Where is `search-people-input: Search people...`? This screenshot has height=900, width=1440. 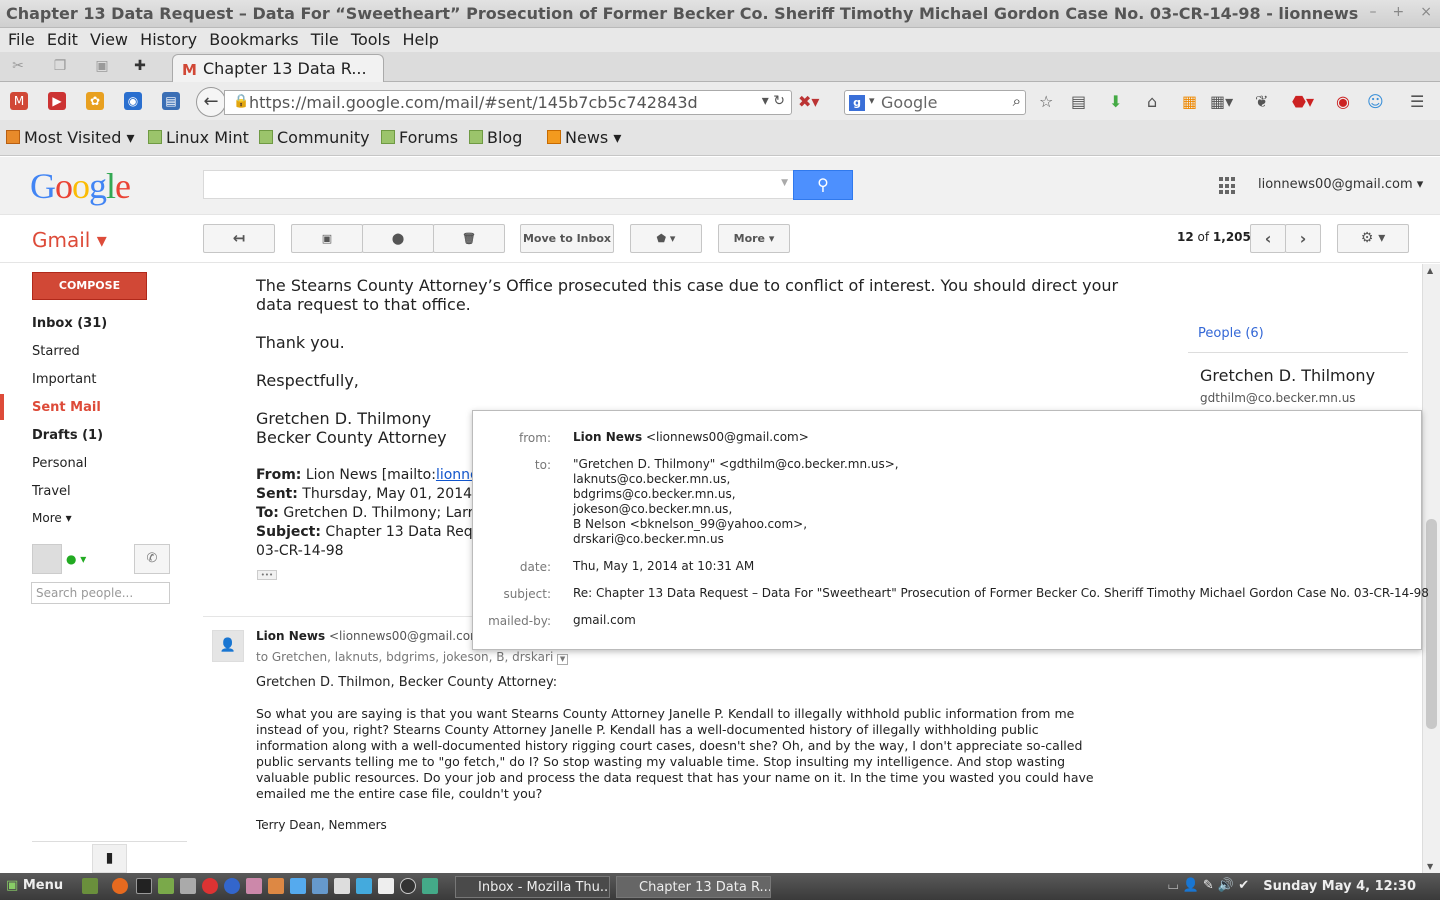
search-people-input: Search people... is located at coordinates (100, 593).